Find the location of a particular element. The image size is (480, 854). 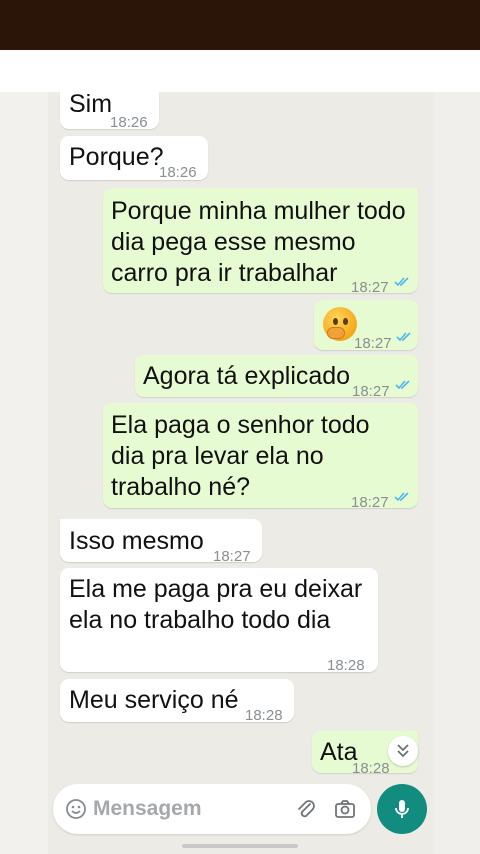

message-text: Porque? is located at coordinates (116, 157).